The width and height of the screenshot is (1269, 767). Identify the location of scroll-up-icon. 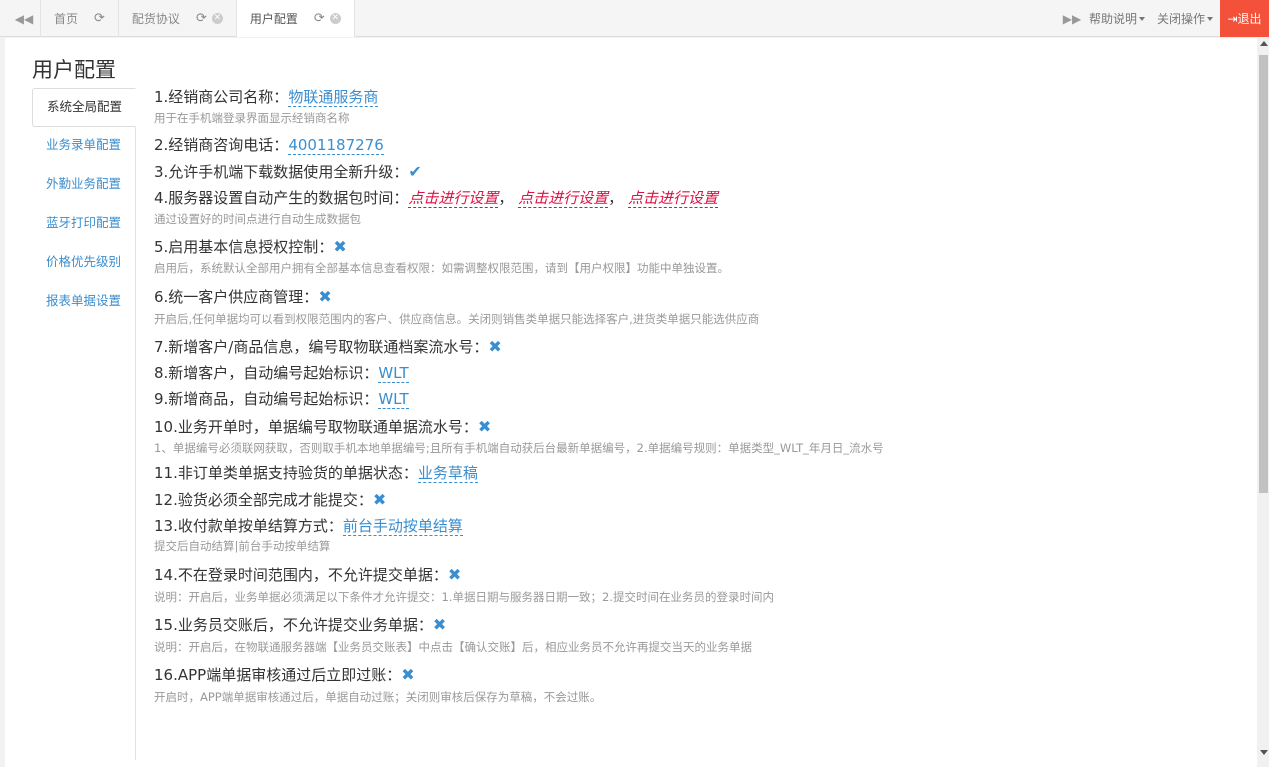
(1264, 43).